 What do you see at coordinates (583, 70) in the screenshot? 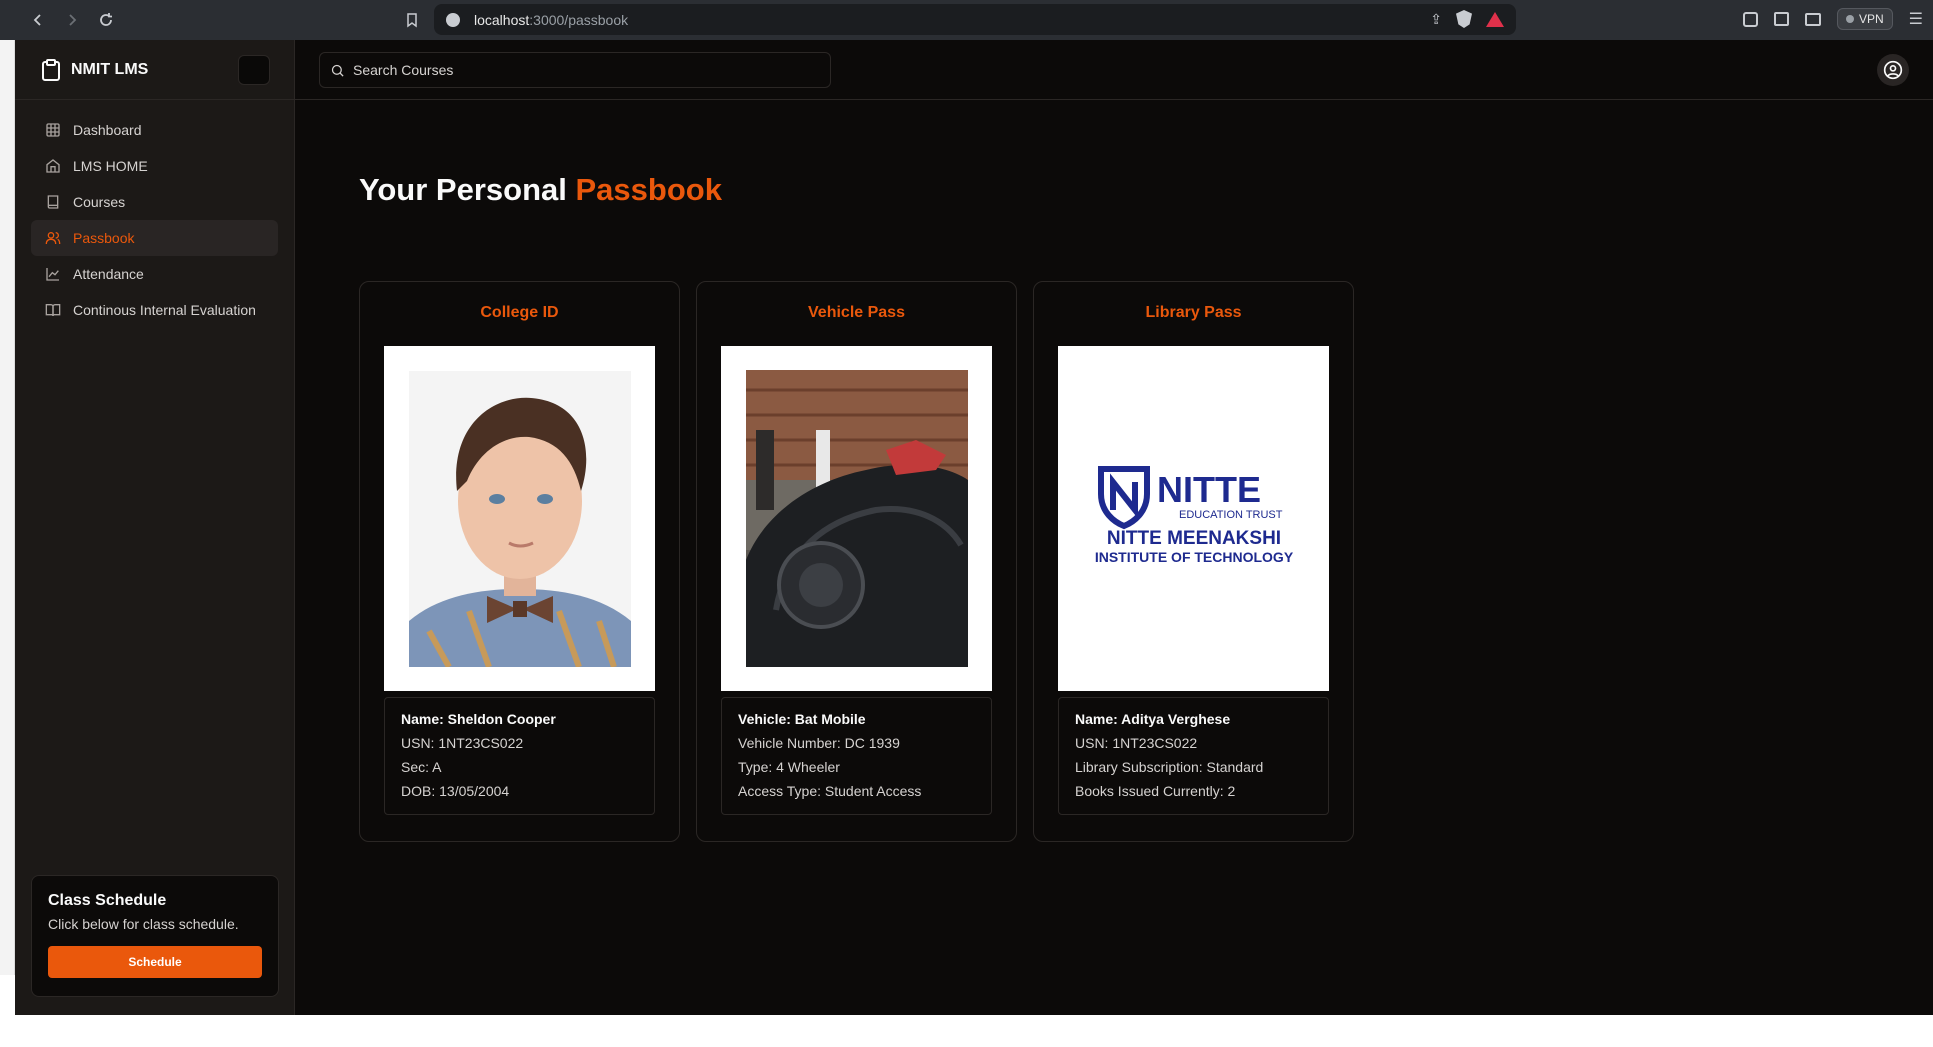
I see `search-input` at bounding box center [583, 70].